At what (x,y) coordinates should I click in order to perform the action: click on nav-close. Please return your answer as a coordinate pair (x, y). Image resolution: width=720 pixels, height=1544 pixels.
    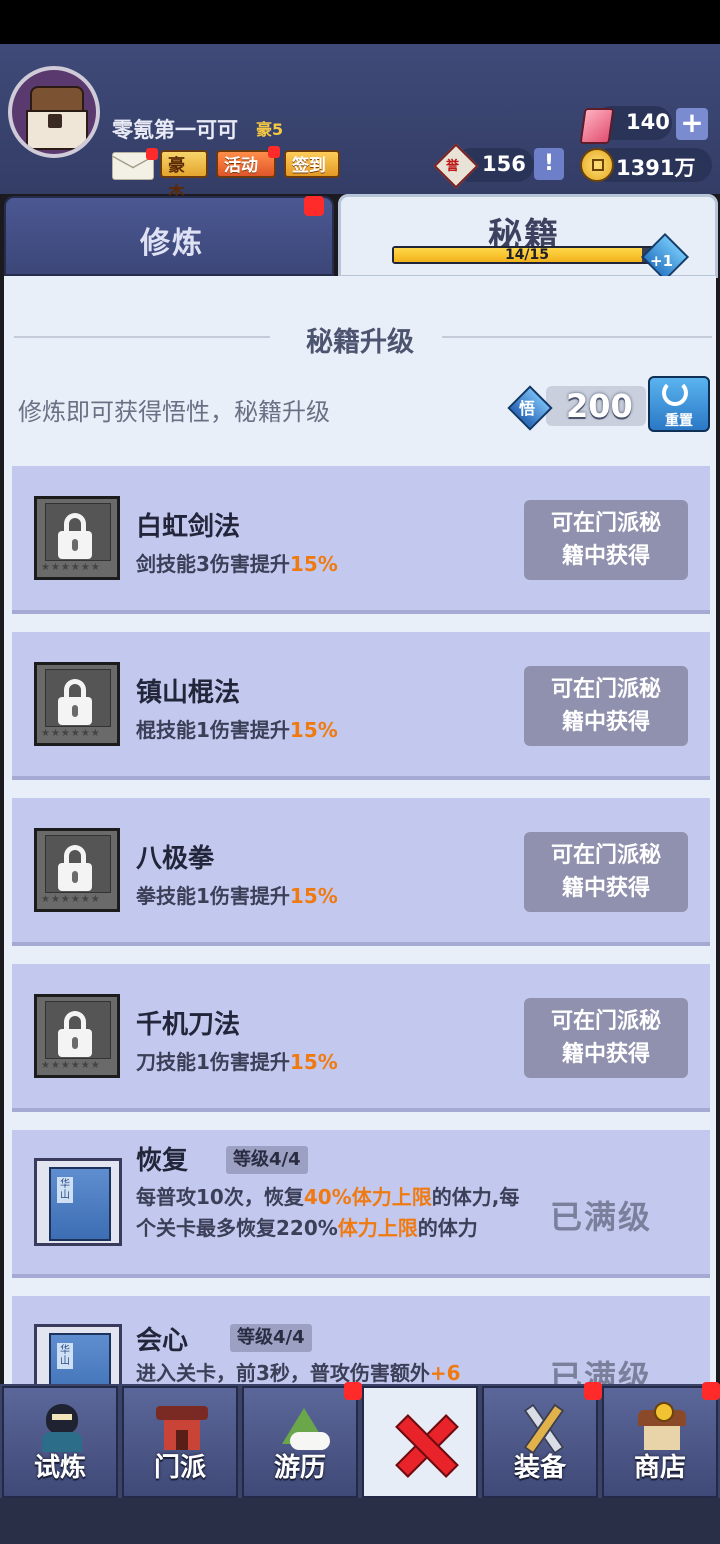
    Looking at the image, I should click on (420, 1442).